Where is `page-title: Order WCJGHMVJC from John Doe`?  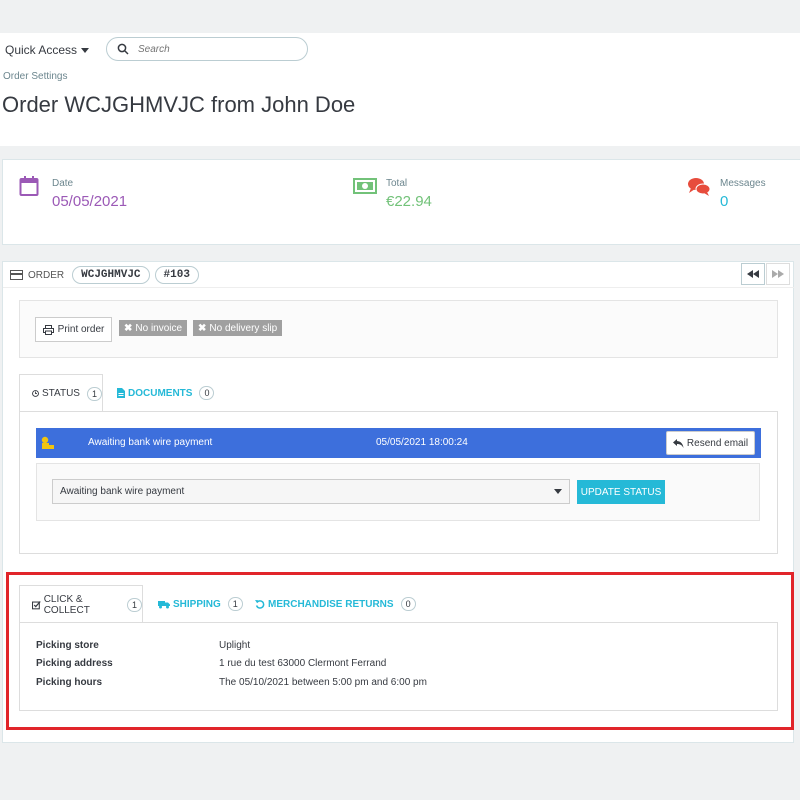 page-title: Order WCJGHMVJC from John Doe is located at coordinates (179, 104).